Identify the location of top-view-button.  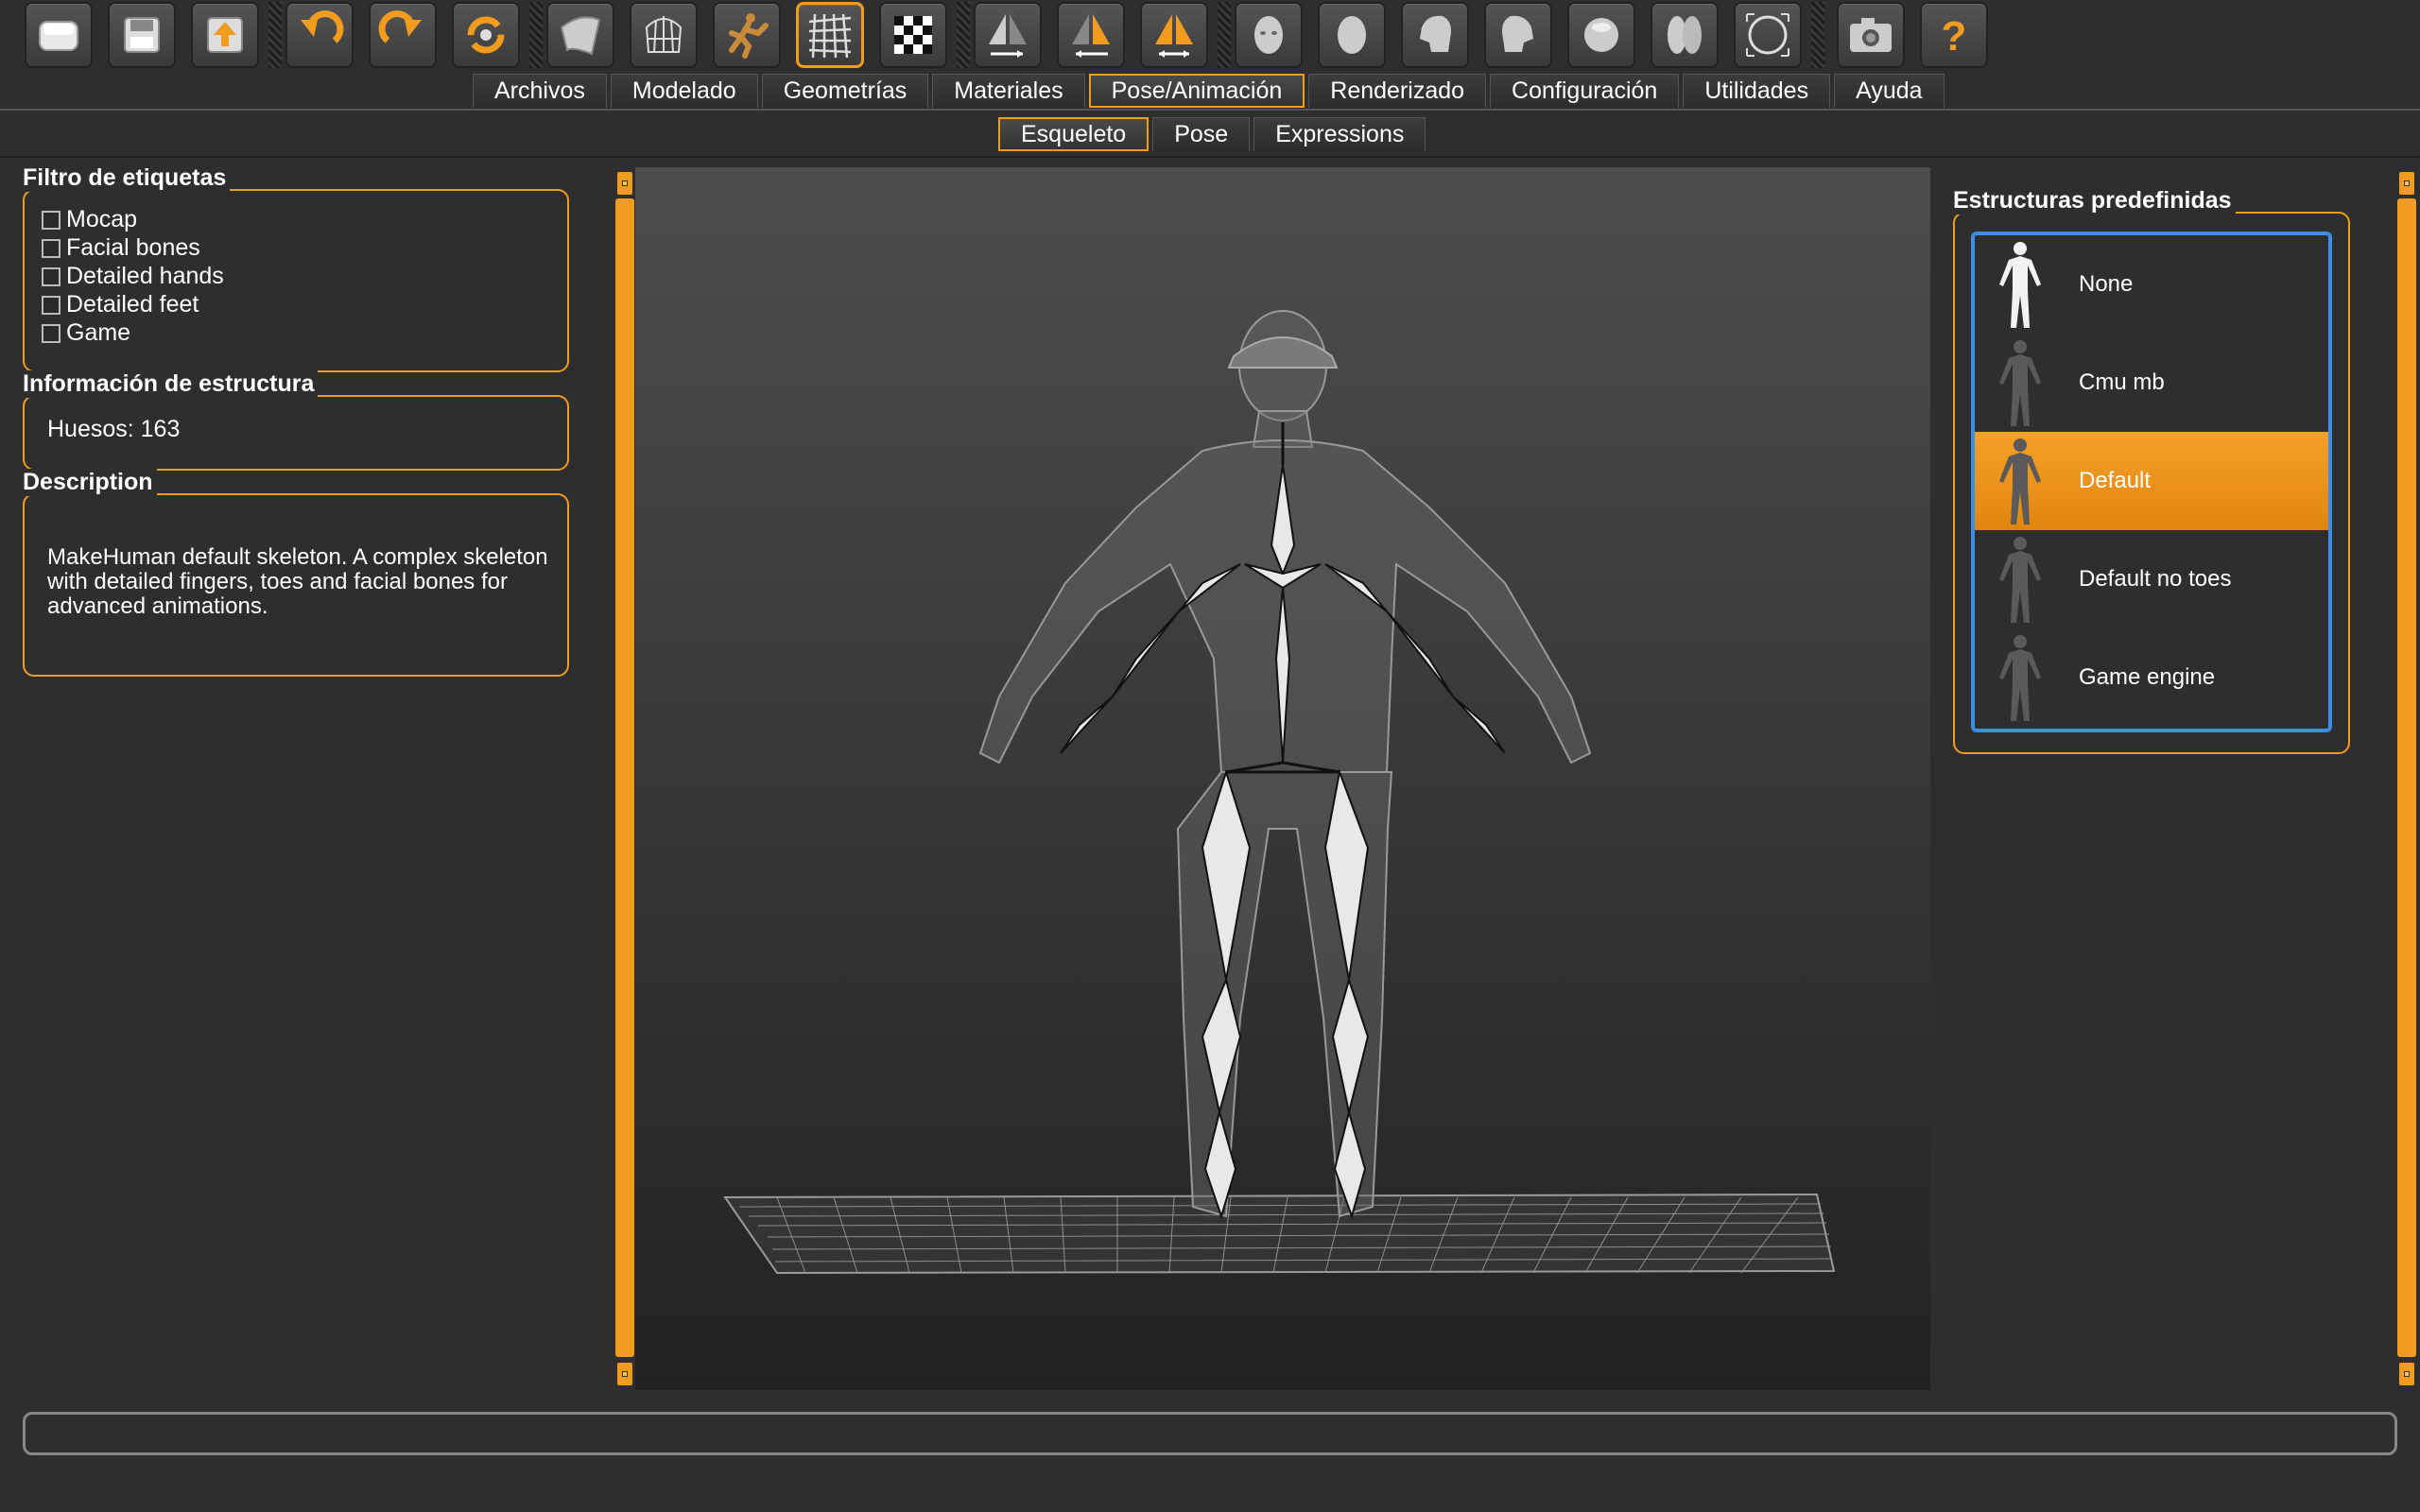
(1601, 35).